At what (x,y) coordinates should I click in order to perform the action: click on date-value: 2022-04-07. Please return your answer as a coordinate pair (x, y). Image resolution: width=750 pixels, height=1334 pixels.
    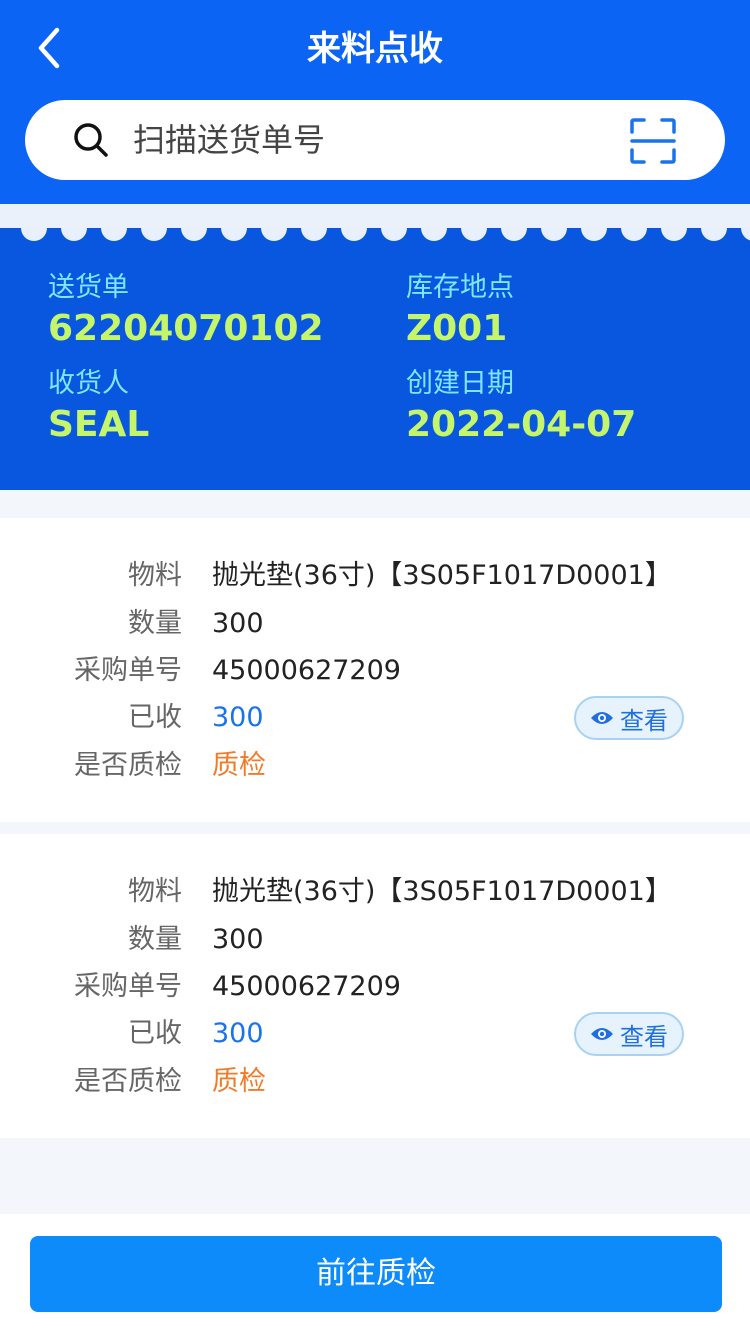
    Looking at the image, I should click on (521, 424).